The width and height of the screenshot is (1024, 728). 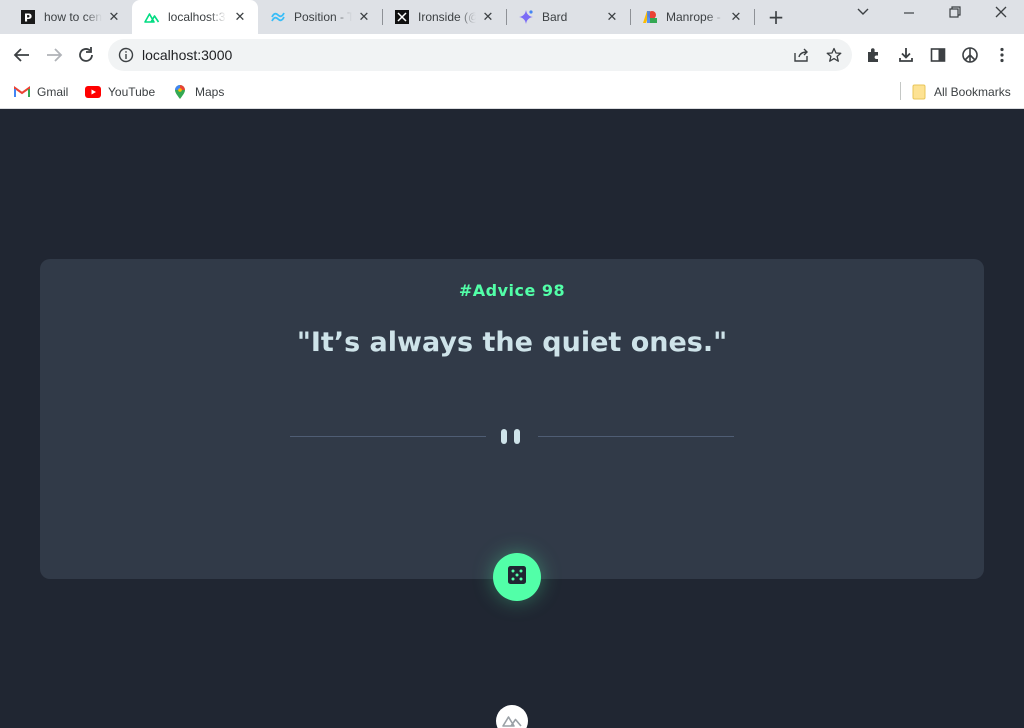 I want to click on gmail-icon, so click(x=22, y=92).